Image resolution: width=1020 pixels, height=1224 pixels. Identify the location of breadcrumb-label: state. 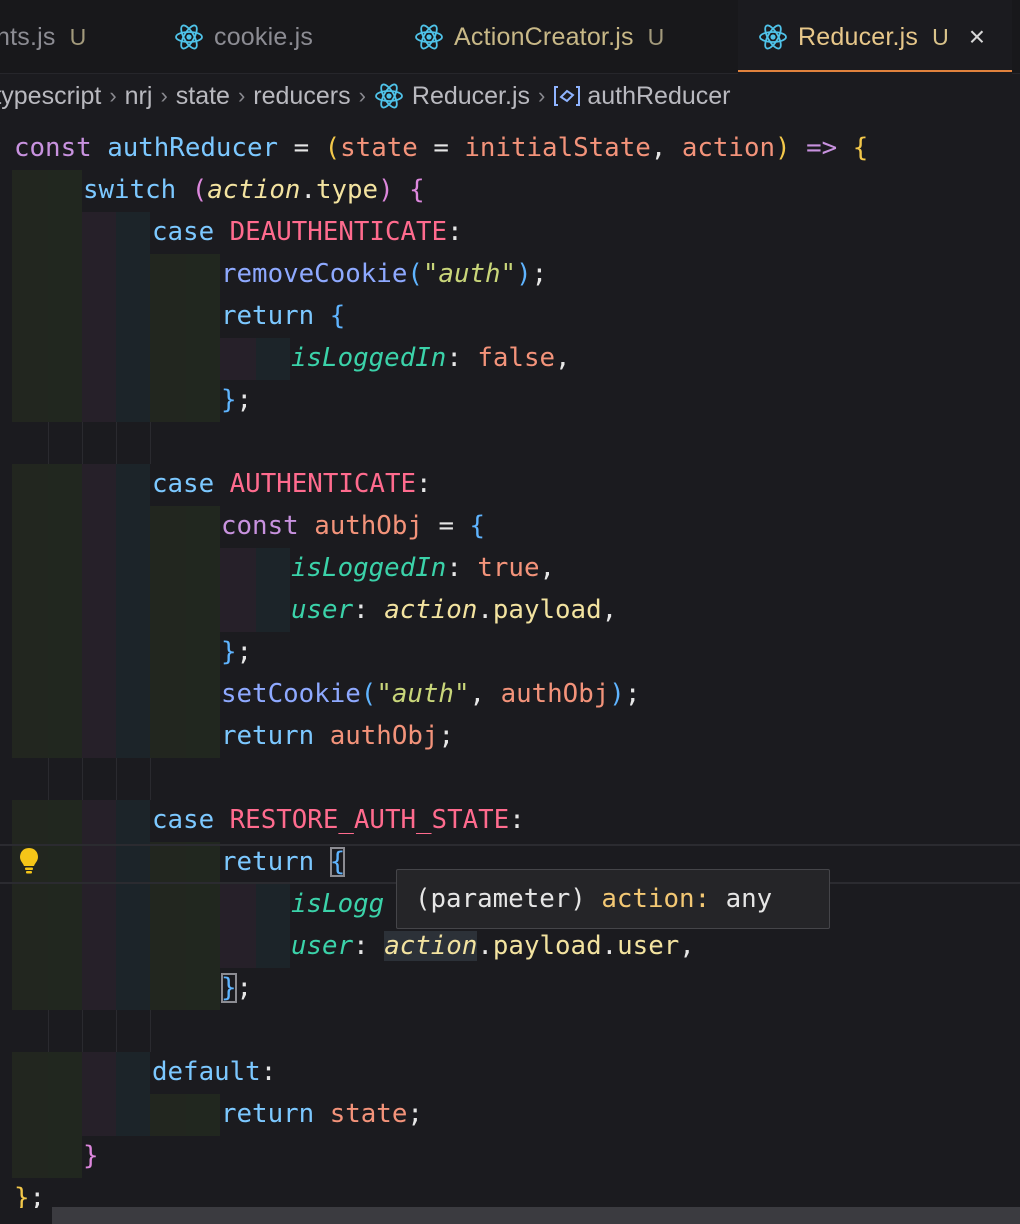
(202, 95).